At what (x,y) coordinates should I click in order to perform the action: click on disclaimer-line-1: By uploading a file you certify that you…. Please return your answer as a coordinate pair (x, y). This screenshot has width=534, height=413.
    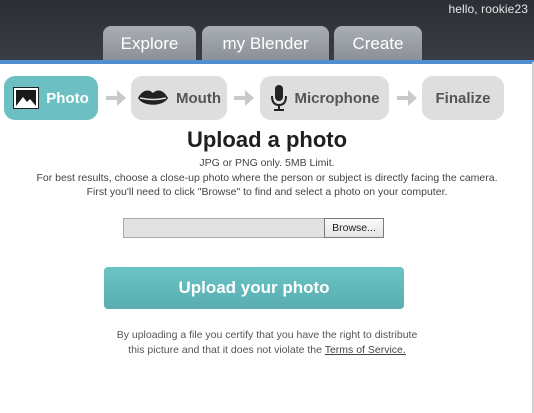
    Looking at the image, I should click on (267, 335).